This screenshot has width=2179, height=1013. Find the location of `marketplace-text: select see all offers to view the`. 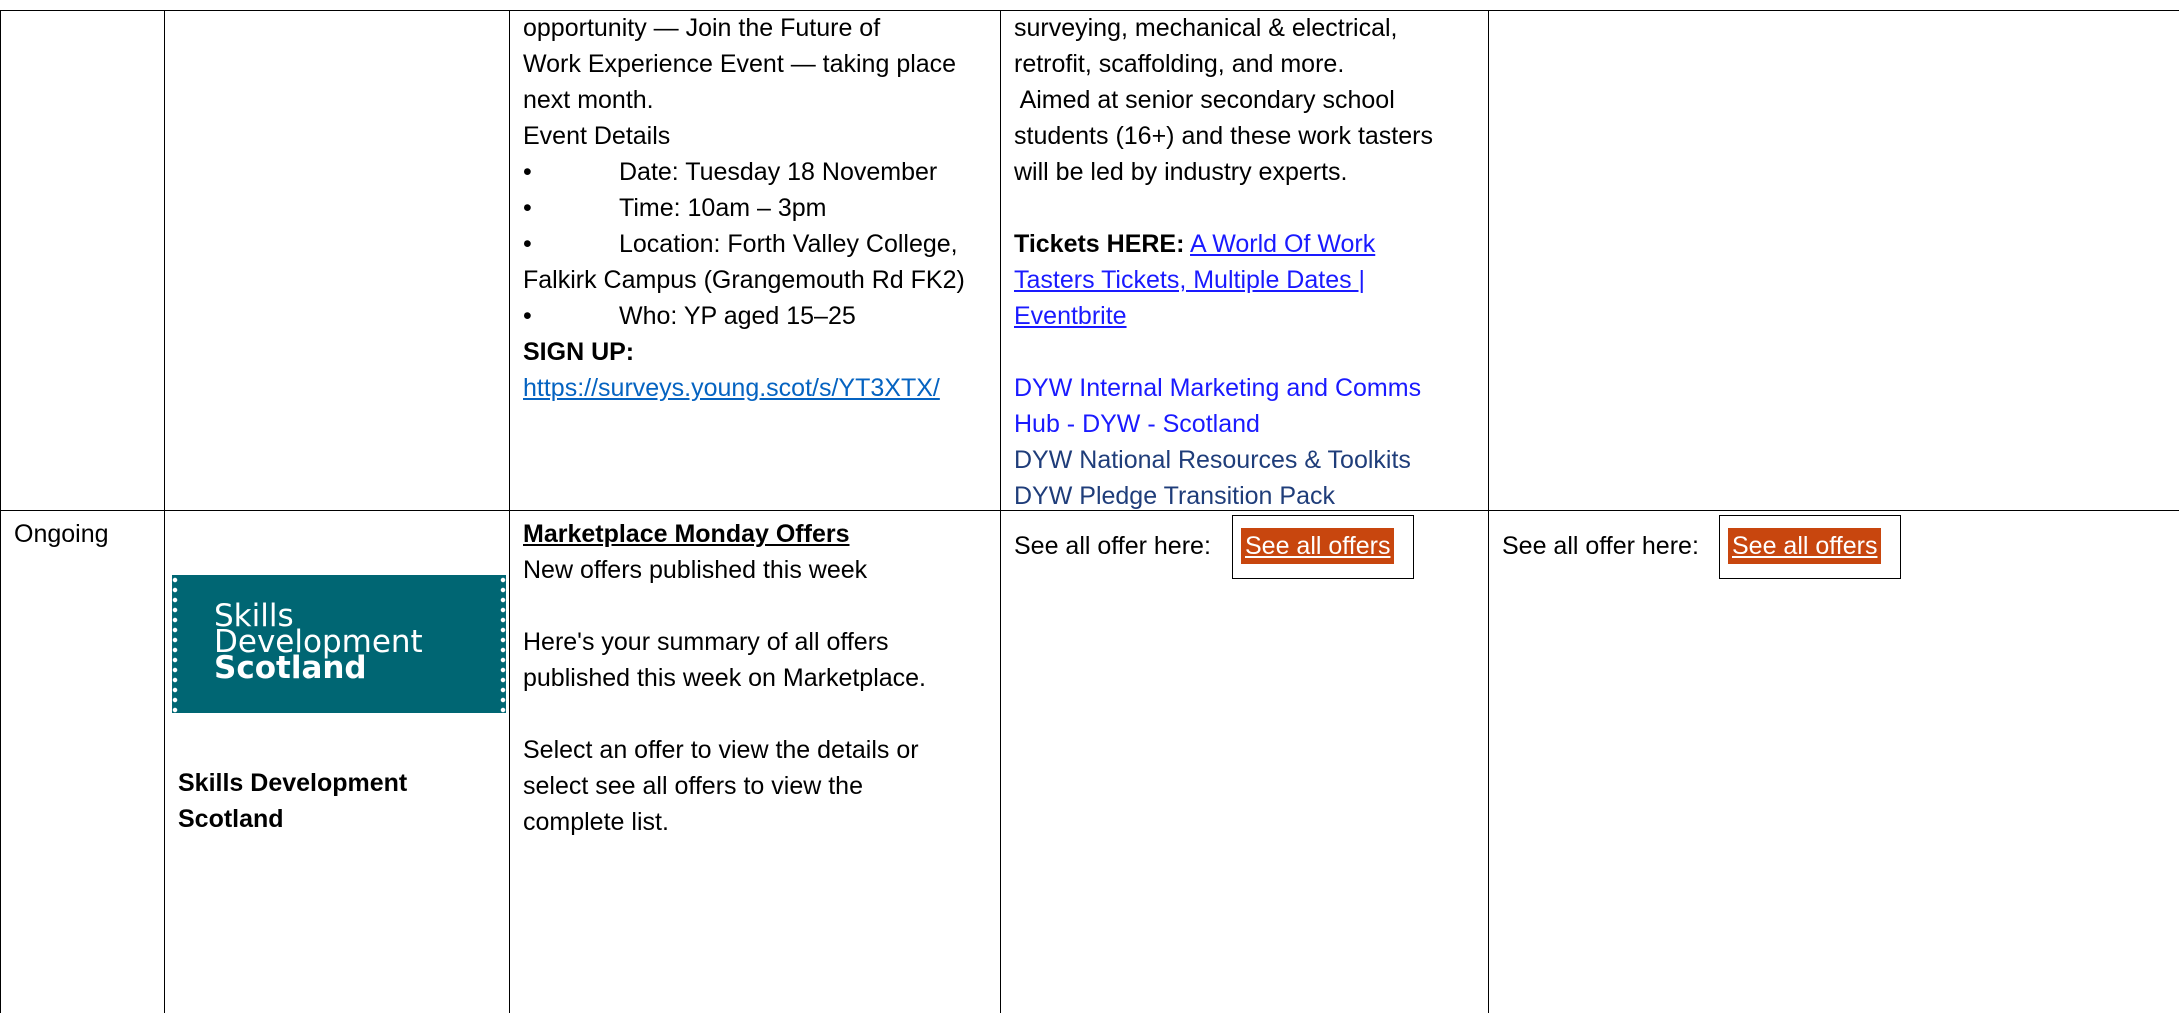

marketplace-text: select see all offers to view the is located at coordinates (693, 786).